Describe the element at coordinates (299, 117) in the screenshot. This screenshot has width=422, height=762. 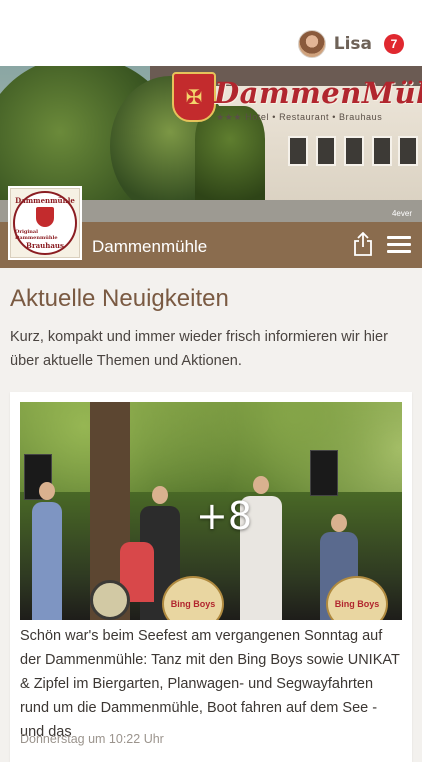
I see `hero-subtitle: ★★★ Hotel • Restaurant • Brauhaus` at that location.